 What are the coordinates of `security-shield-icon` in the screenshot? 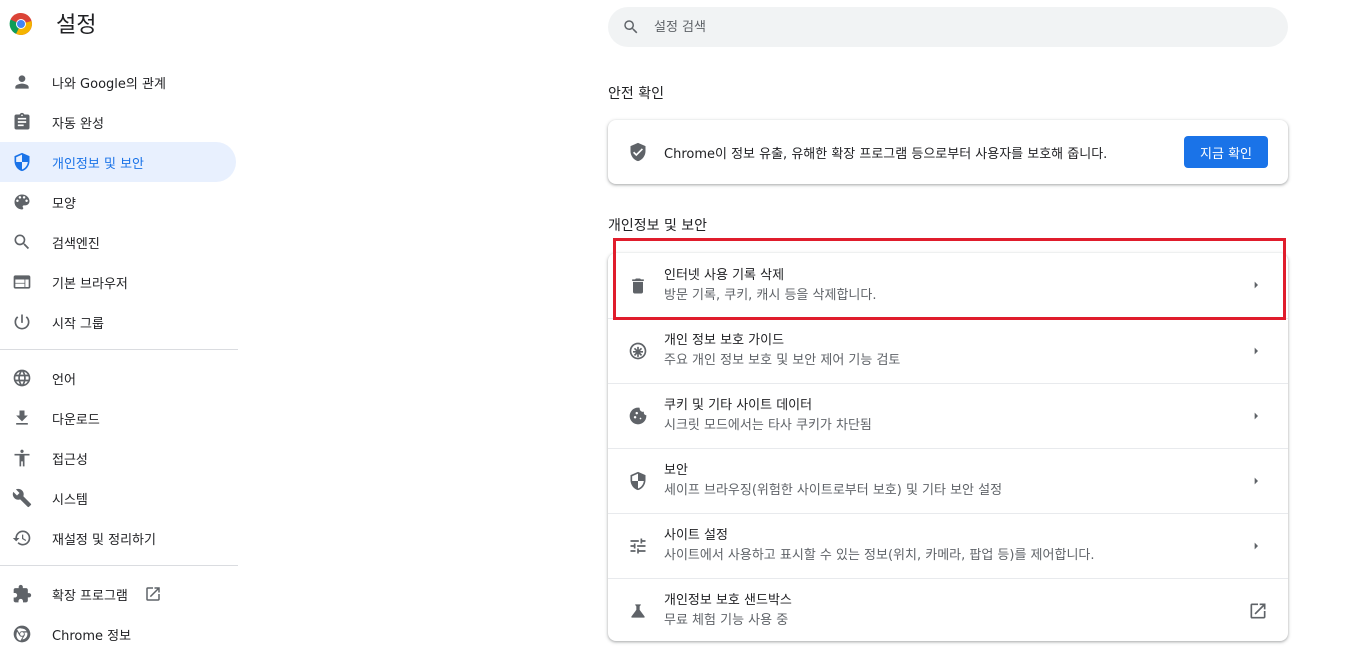 It's located at (638, 481).